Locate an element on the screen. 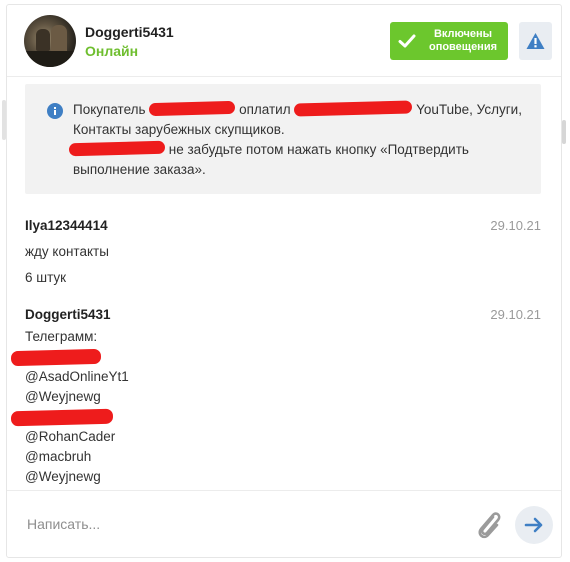 The height and width of the screenshot is (562, 570). online-status: Онлайн is located at coordinates (112, 51).